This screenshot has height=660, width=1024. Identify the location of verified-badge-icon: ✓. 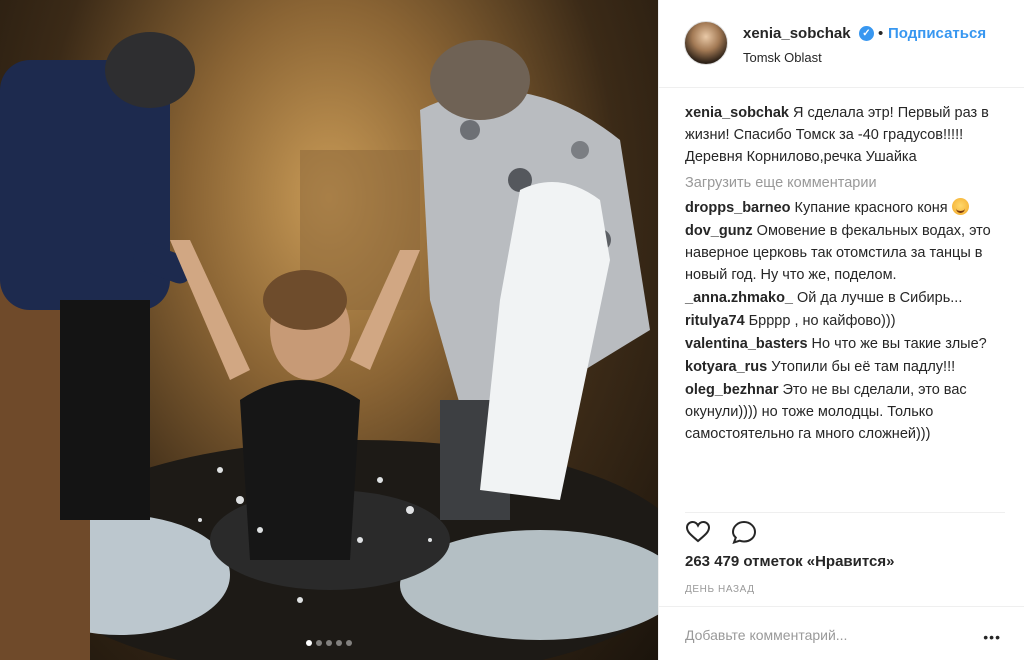
(866, 33).